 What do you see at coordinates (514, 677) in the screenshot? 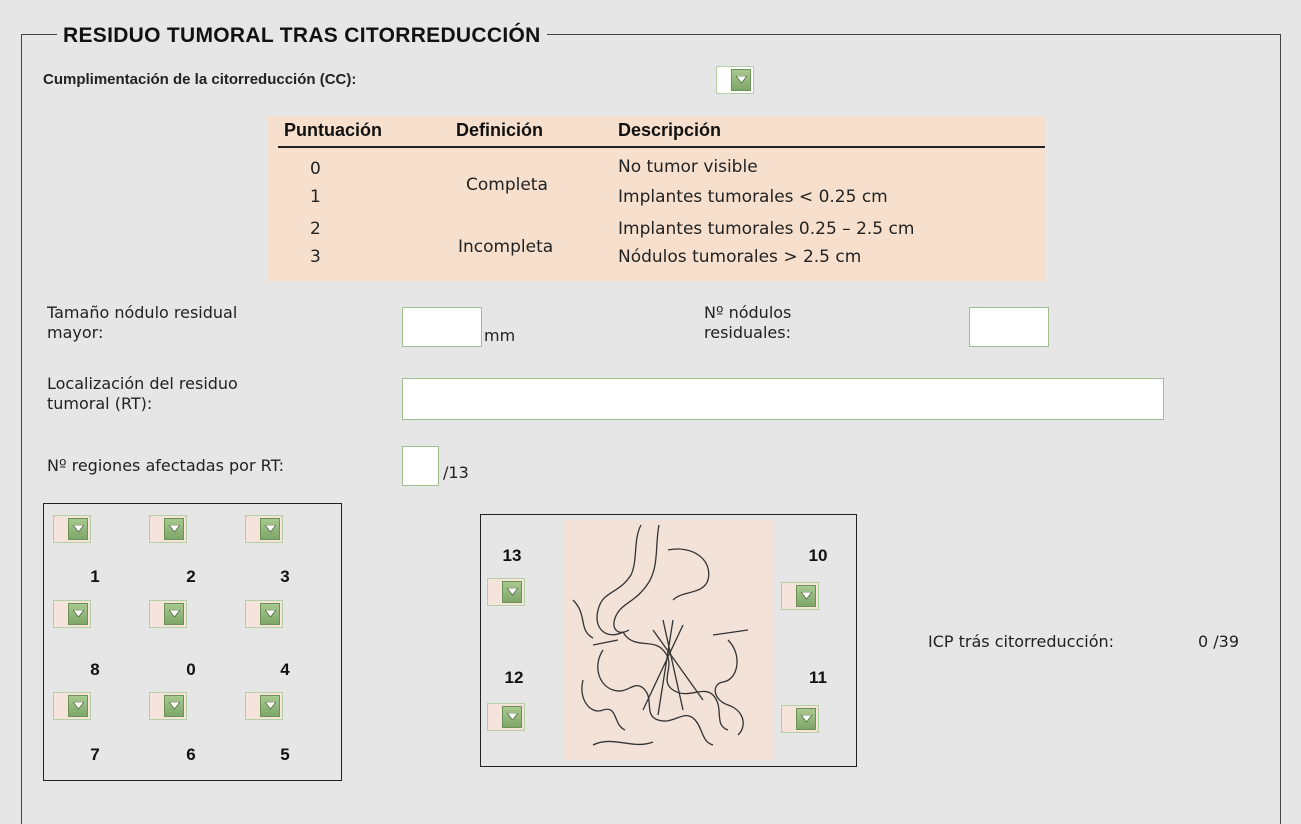
I see `diagram-label-12: 12` at bounding box center [514, 677].